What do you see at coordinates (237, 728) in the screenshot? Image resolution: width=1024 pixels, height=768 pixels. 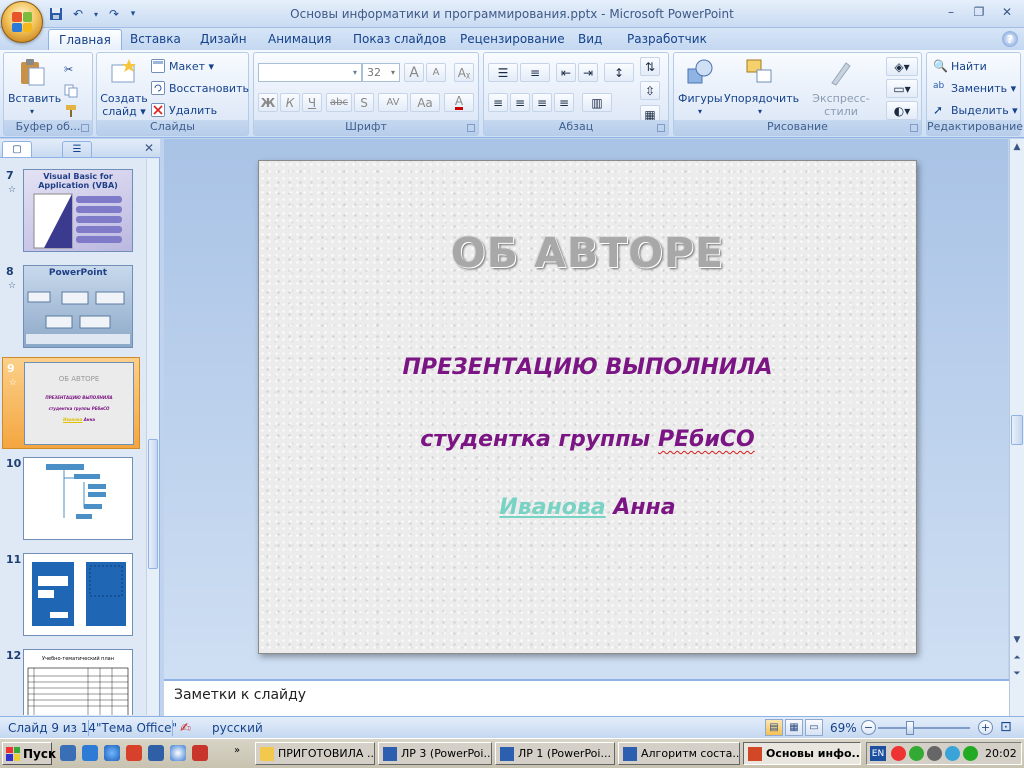 I see `language: русский` at bounding box center [237, 728].